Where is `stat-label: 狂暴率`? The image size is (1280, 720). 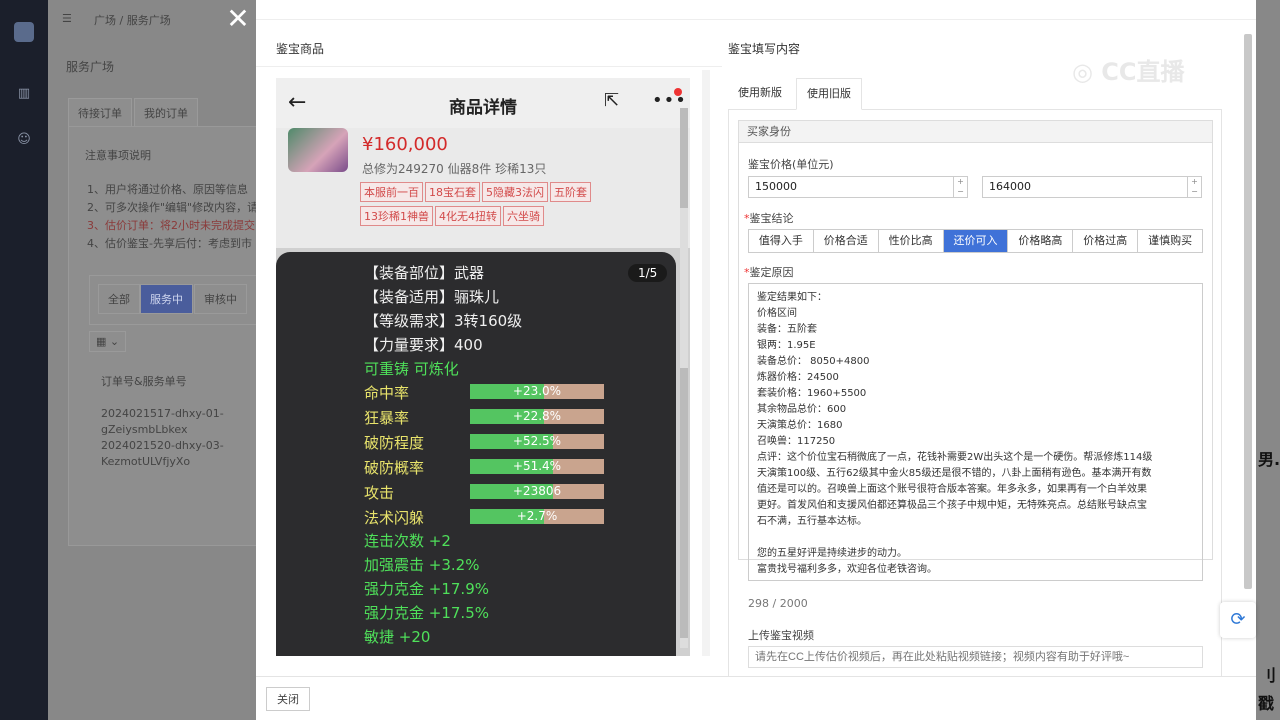
stat-label: 狂暴率 is located at coordinates (387, 418).